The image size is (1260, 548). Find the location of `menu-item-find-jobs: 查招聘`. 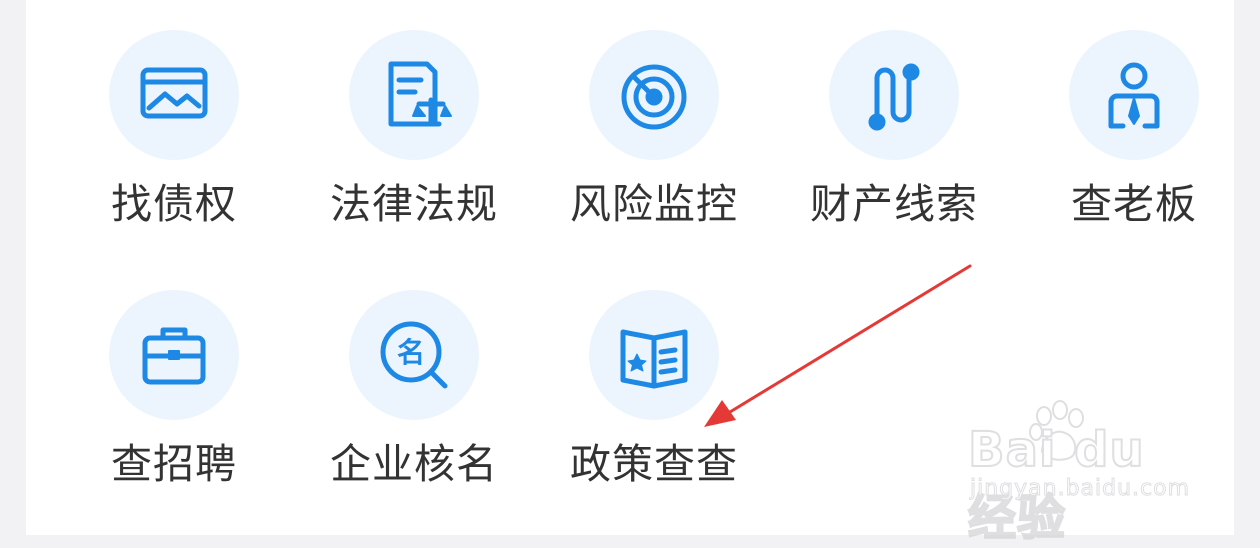

menu-item-find-jobs: 查招聘 is located at coordinates (174, 410).